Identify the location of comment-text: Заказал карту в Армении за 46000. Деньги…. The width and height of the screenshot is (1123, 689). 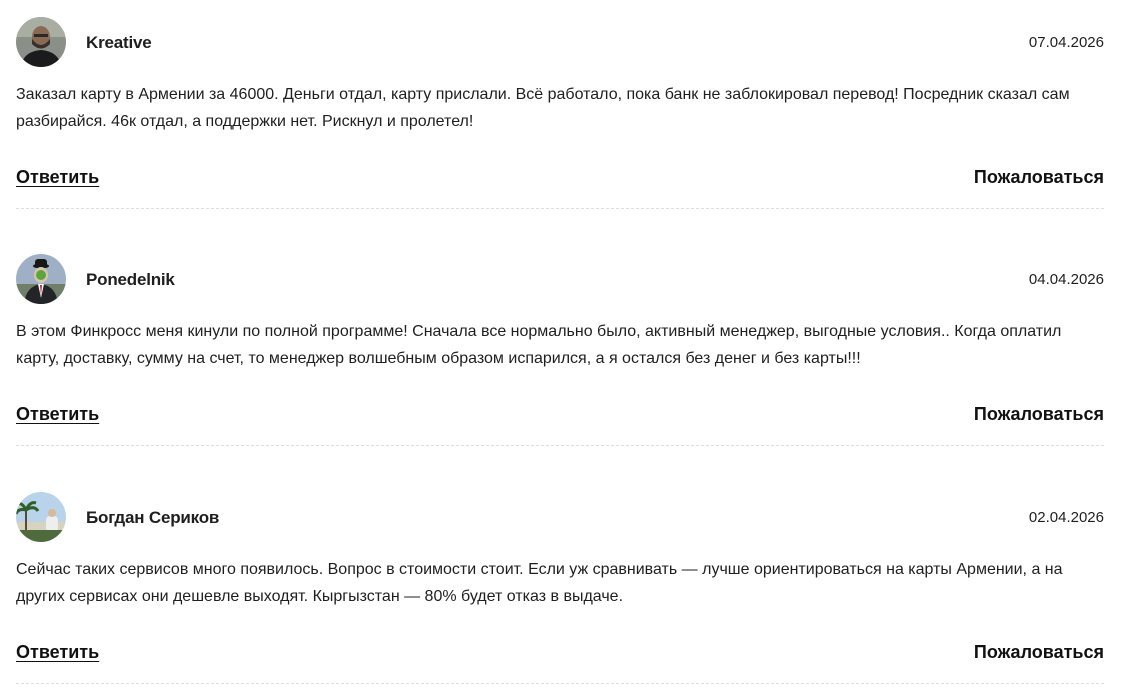
(543, 108).